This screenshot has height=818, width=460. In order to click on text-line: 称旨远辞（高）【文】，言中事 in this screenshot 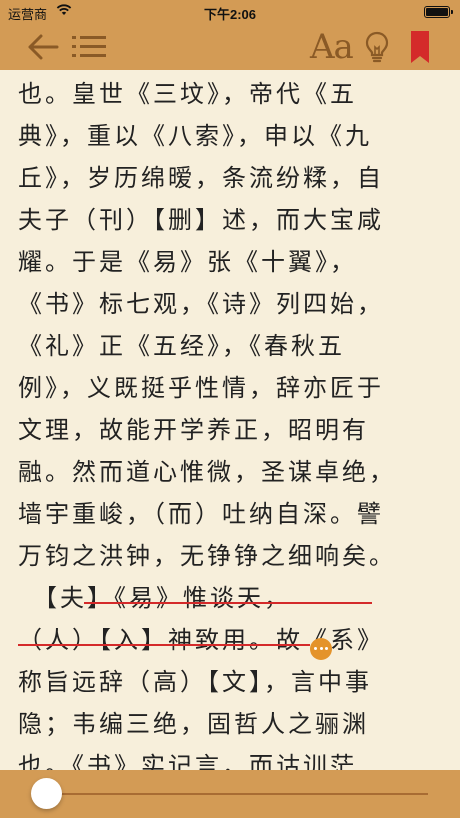, I will do `click(195, 682)`.